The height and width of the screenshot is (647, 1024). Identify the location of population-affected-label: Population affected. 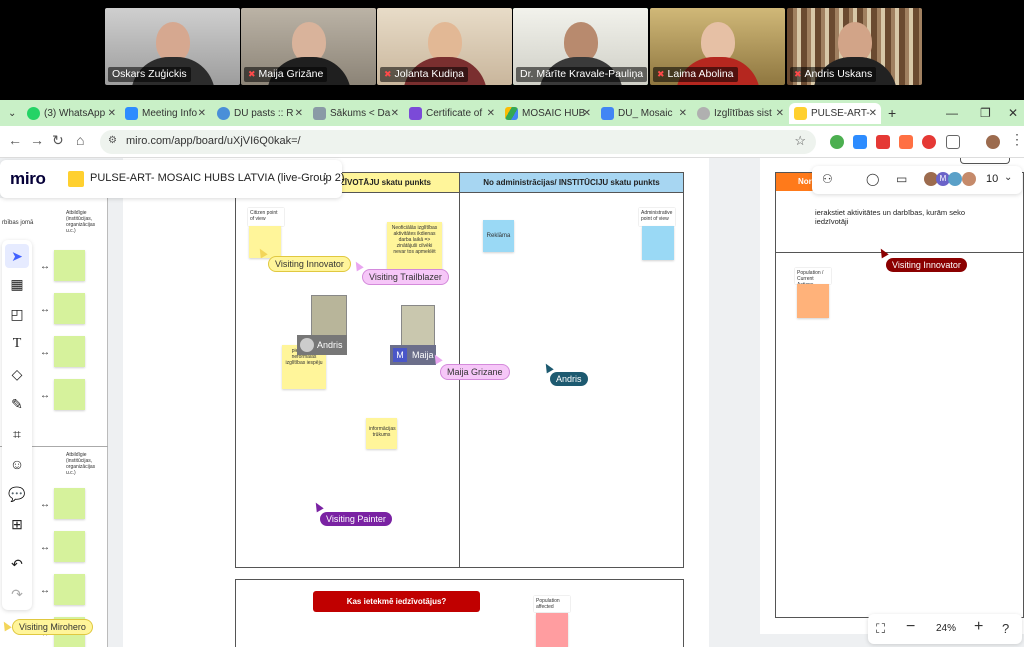
(552, 604).